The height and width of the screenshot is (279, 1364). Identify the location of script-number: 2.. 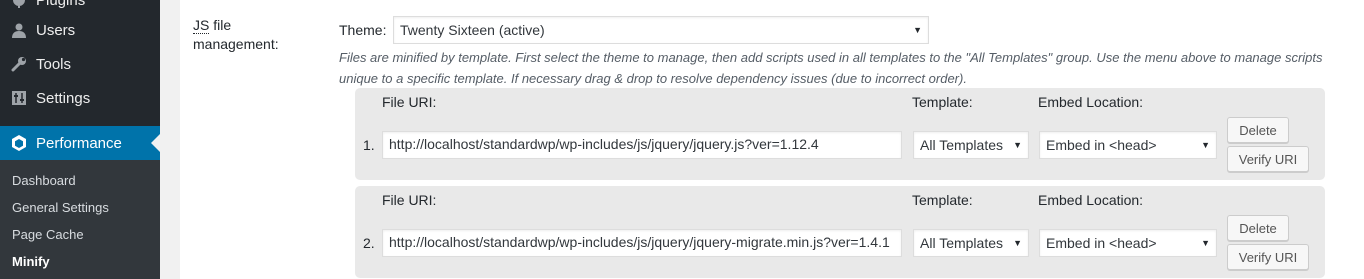
(369, 243).